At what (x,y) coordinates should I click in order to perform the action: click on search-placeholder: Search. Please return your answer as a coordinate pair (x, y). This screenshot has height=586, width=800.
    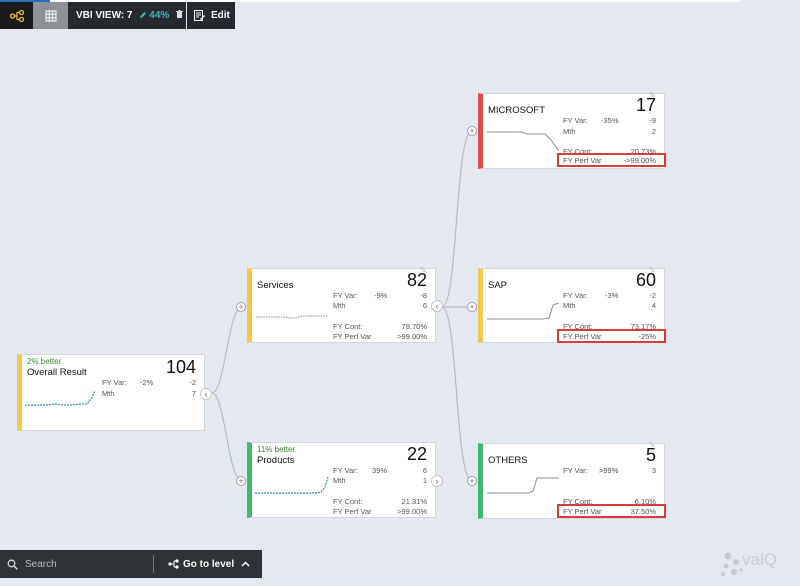
    Looking at the image, I should click on (41, 564).